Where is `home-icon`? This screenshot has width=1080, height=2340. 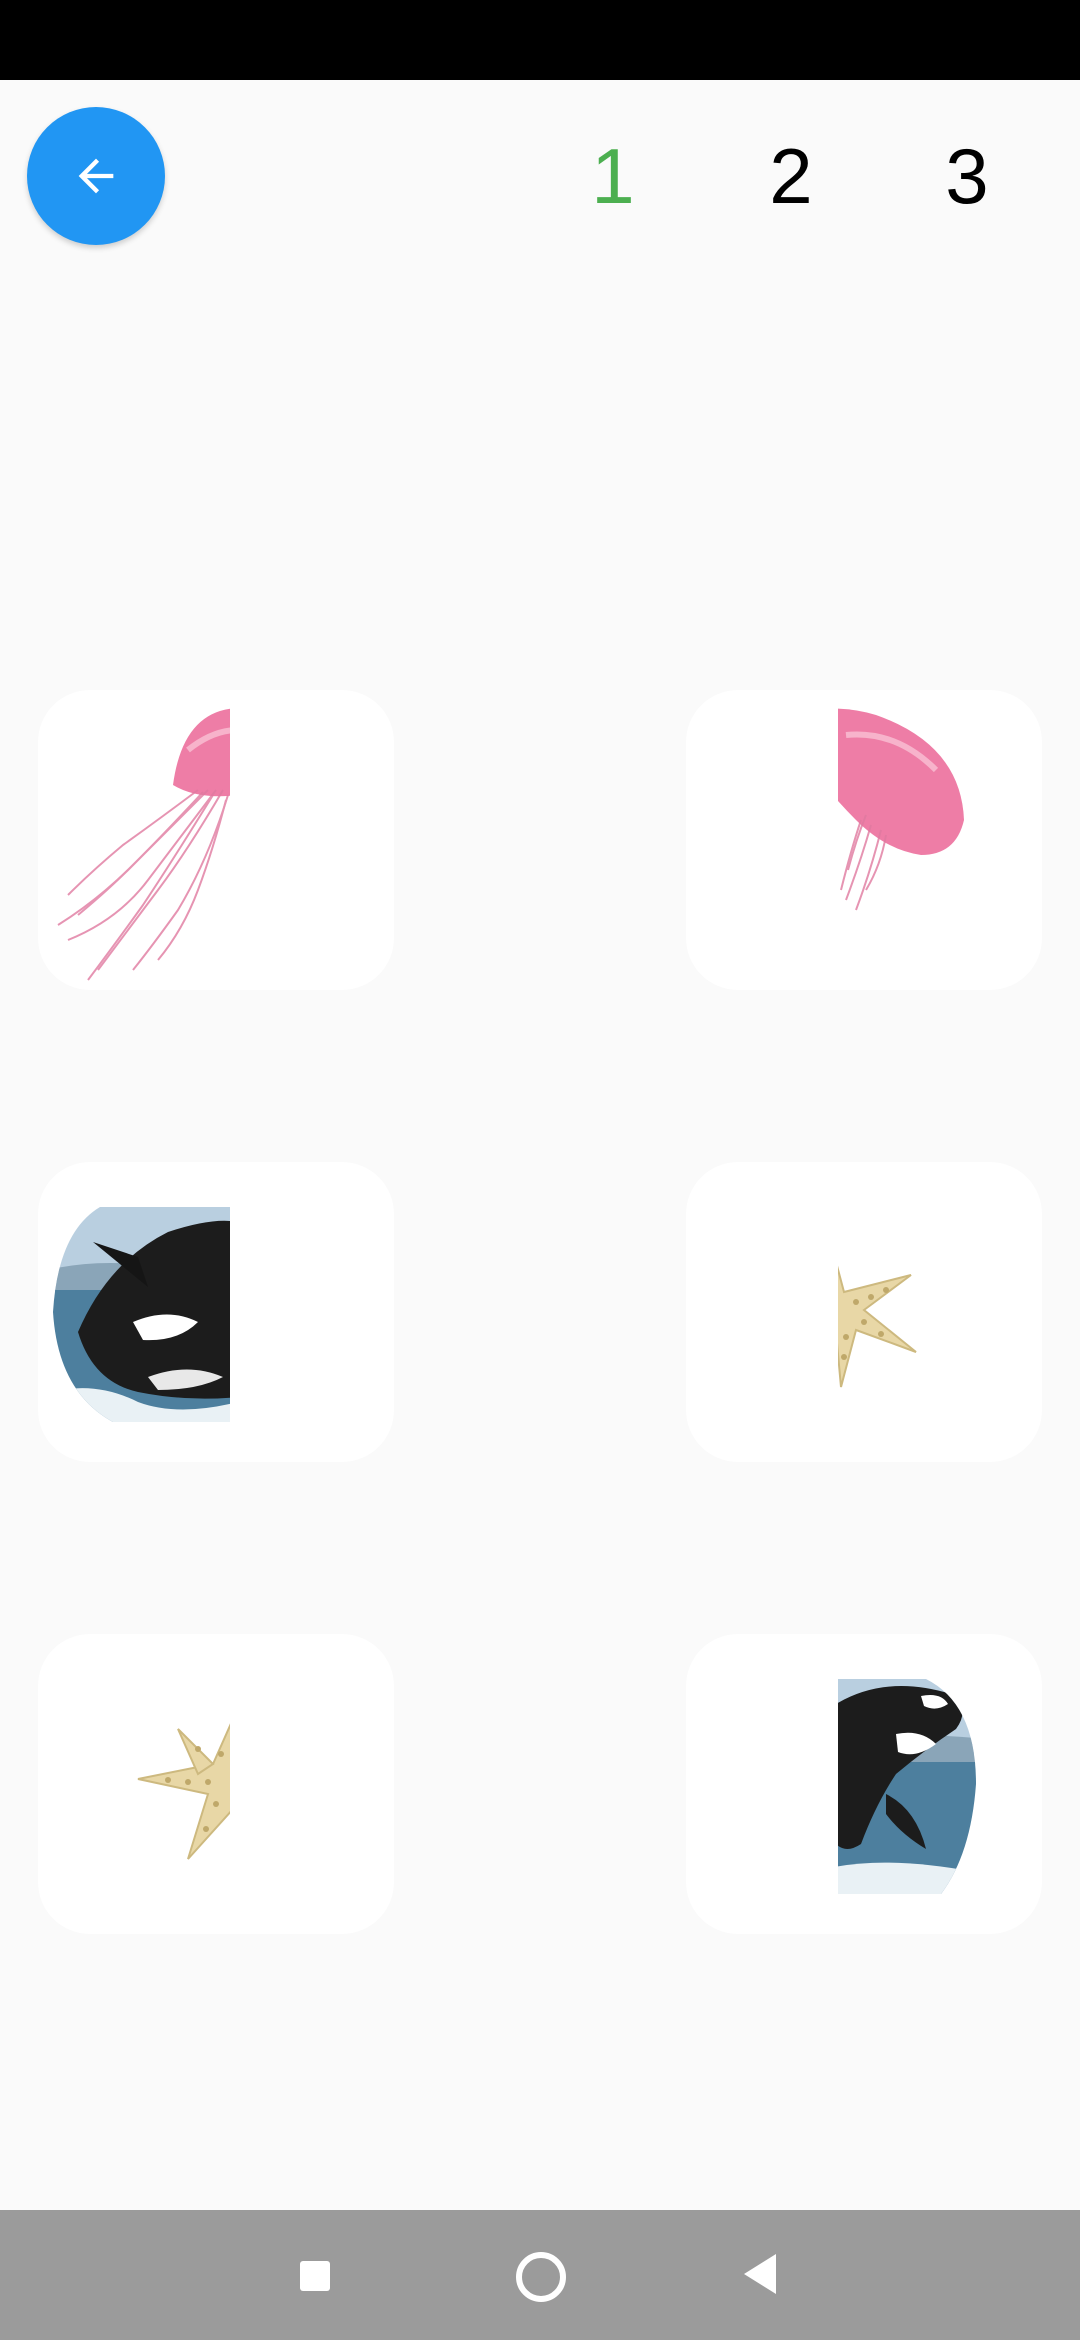 home-icon is located at coordinates (541, 2277).